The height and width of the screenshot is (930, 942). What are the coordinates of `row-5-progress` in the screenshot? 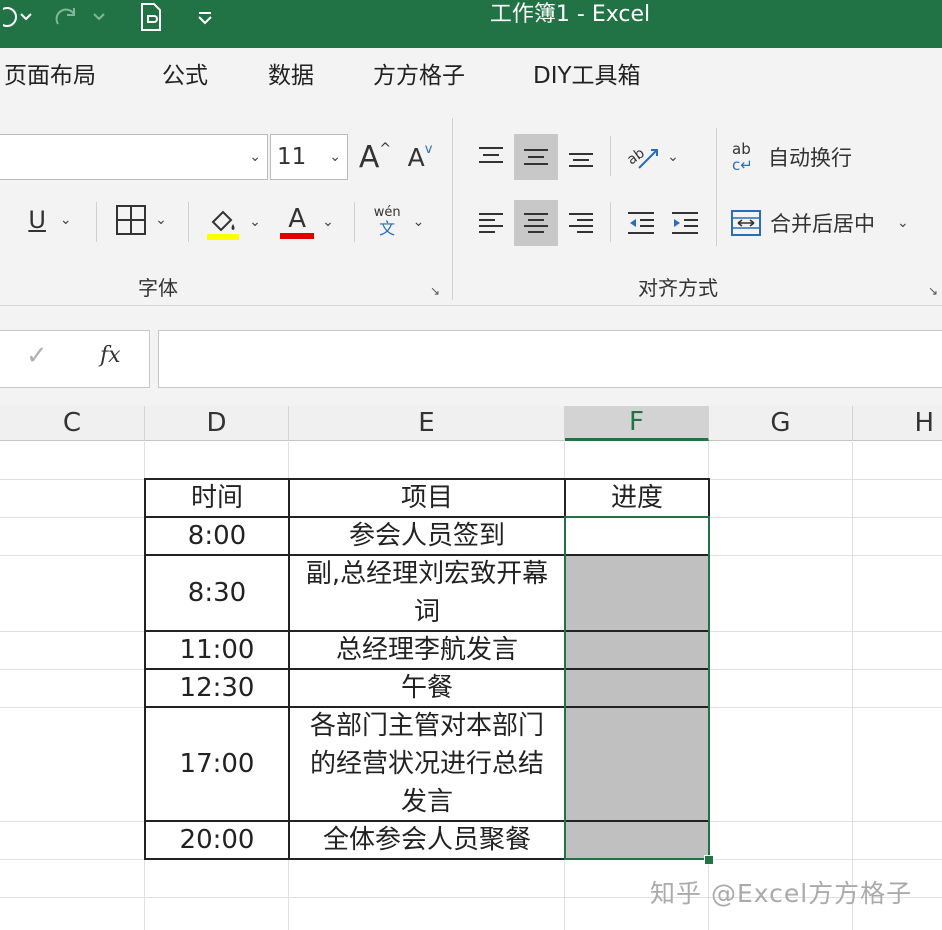 It's located at (638, 765).